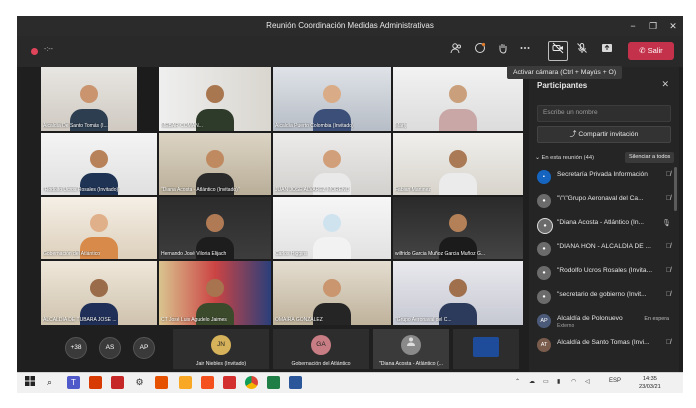 Image resolution: width=696 pixels, height=408 pixels. I want to click on participant-row: AT Alcaldía de Santo Tomas (Invi... 🎙̸, so click(605, 345).